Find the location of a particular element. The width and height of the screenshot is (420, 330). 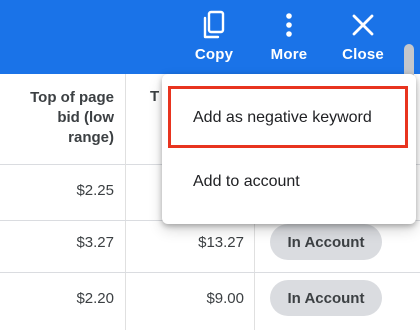

copy-button: Copy is located at coordinates (214, 38).